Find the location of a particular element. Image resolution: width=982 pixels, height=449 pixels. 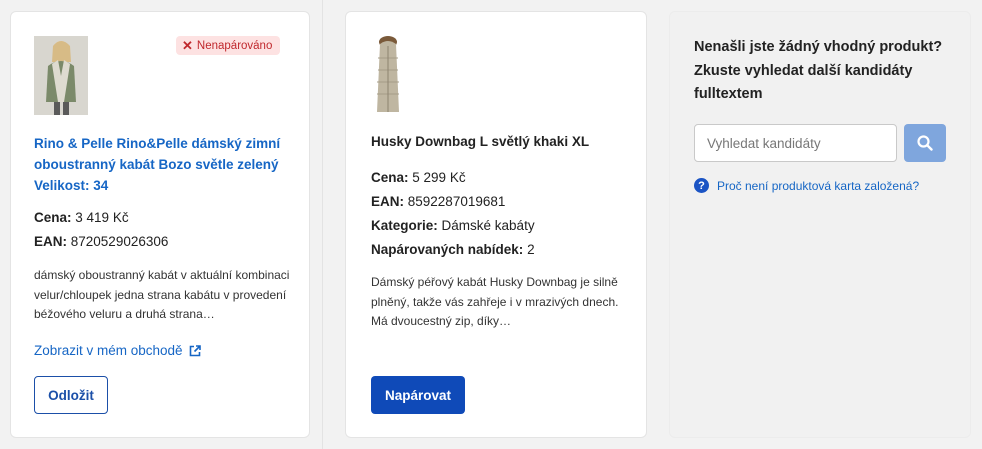

match-price: Cena: 5 299 Kč is located at coordinates (418, 177).